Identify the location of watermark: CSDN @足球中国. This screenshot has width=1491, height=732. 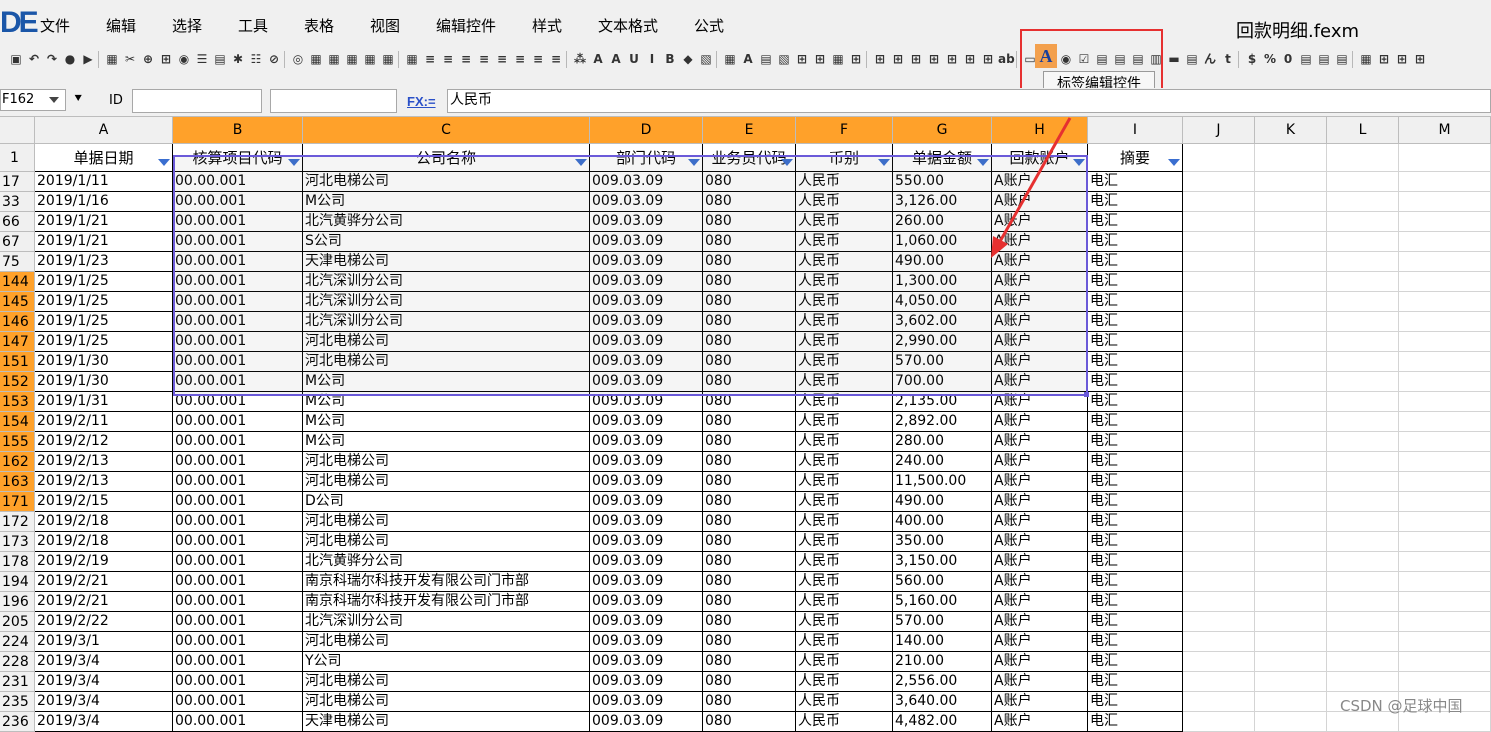
(1401, 706).